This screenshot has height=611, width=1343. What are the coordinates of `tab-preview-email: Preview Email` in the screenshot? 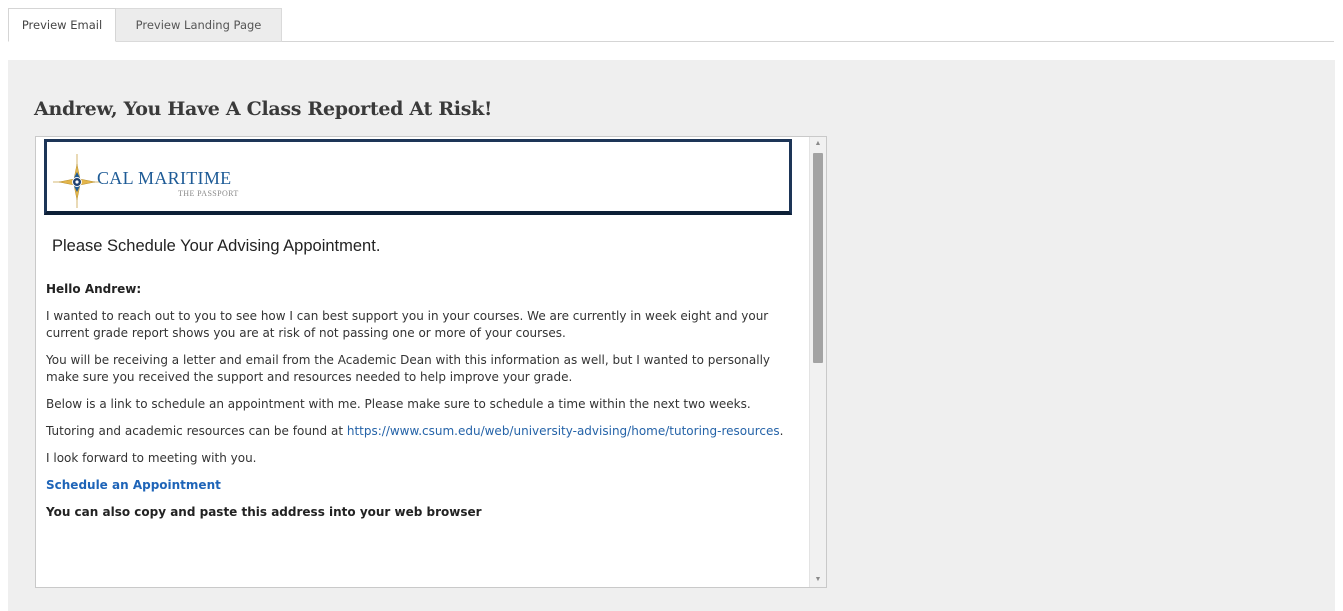 It's located at (62, 25).